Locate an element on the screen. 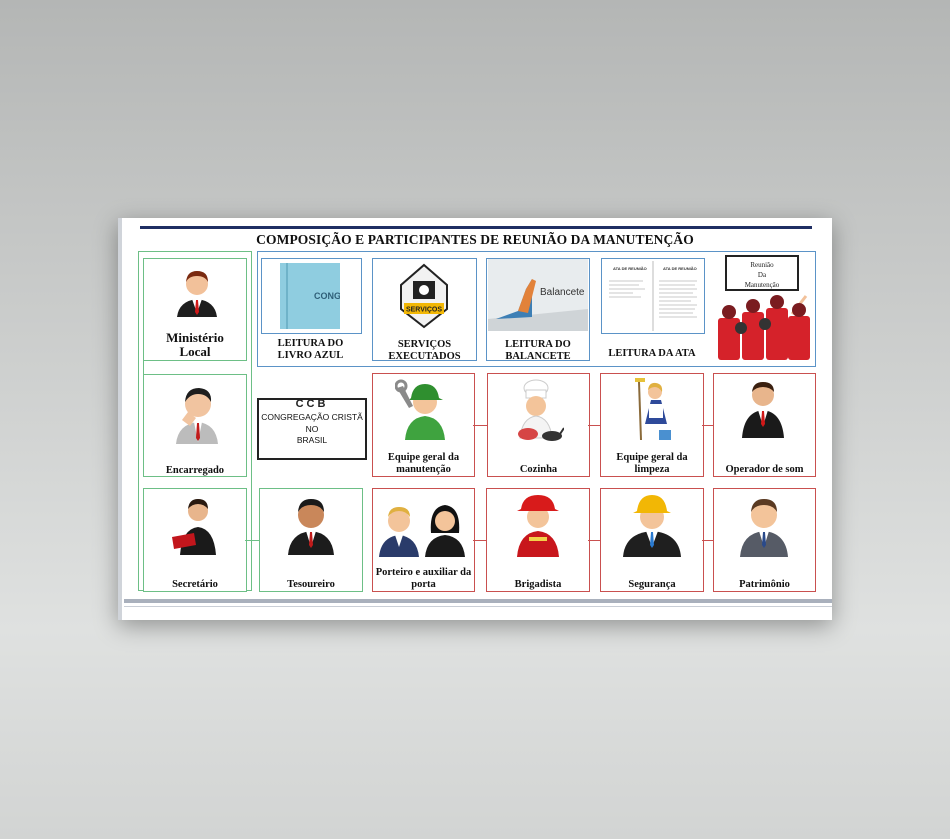  man-thinking-icon is located at coordinates (197, 416).